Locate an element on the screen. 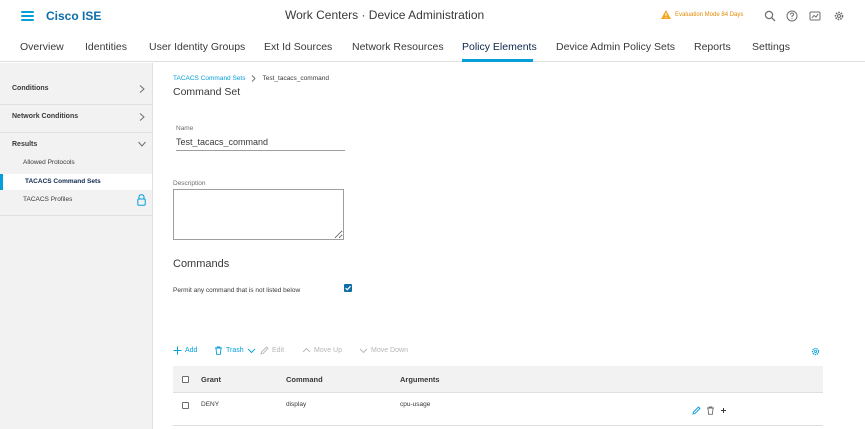 This screenshot has height=429, width=865. commands-heading: Commands is located at coordinates (201, 264).